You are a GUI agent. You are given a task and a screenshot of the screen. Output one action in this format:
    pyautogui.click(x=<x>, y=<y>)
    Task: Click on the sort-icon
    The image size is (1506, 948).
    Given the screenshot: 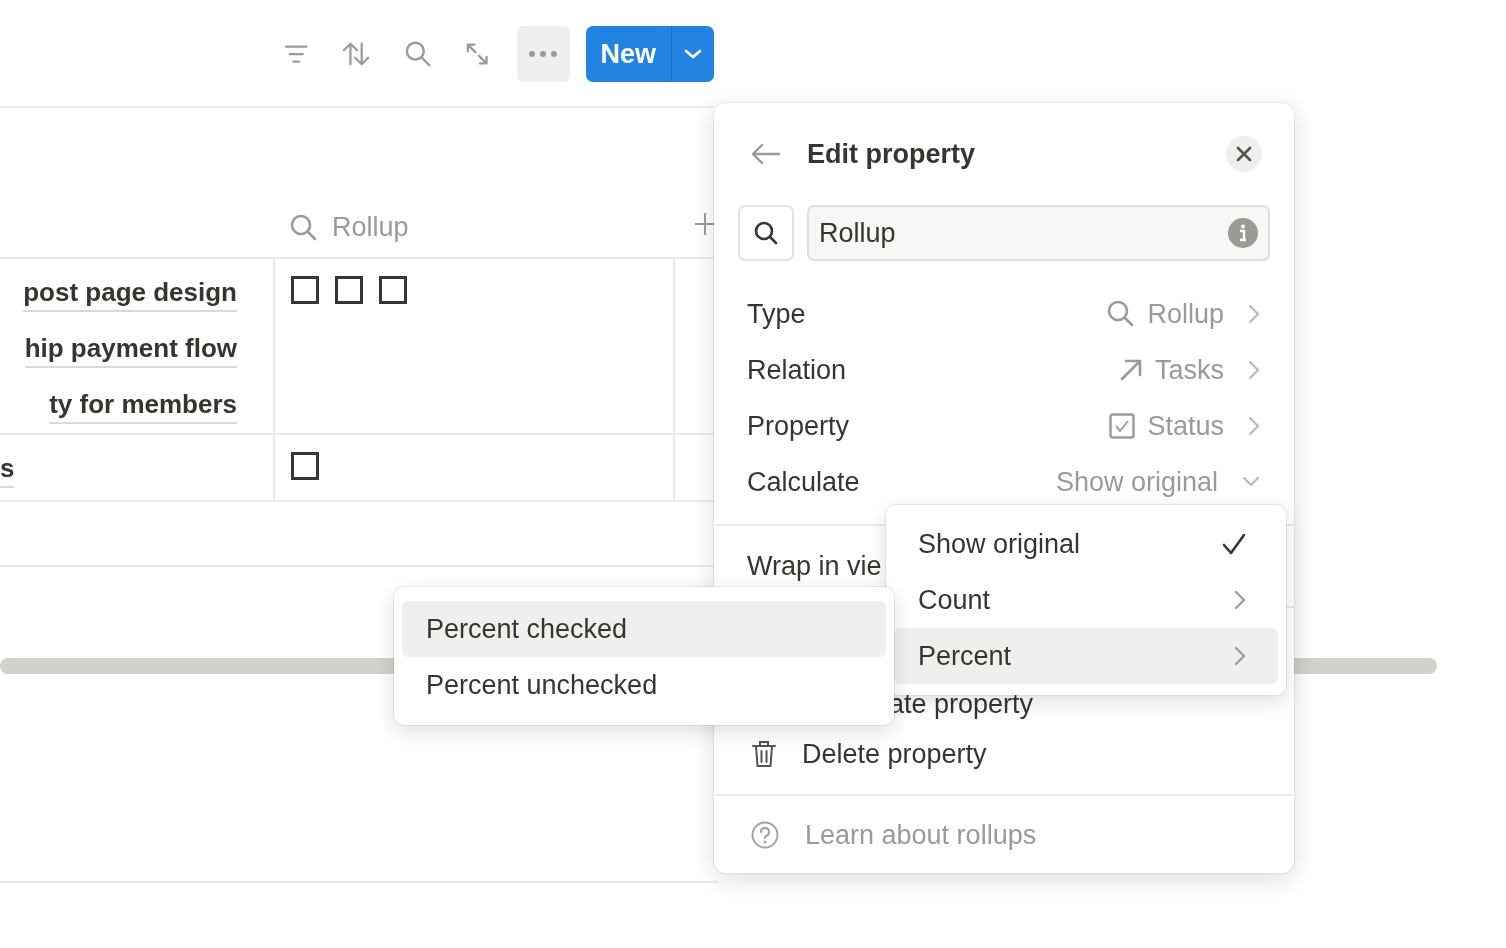 What is the action you would take?
    pyautogui.click(x=356, y=54)
    